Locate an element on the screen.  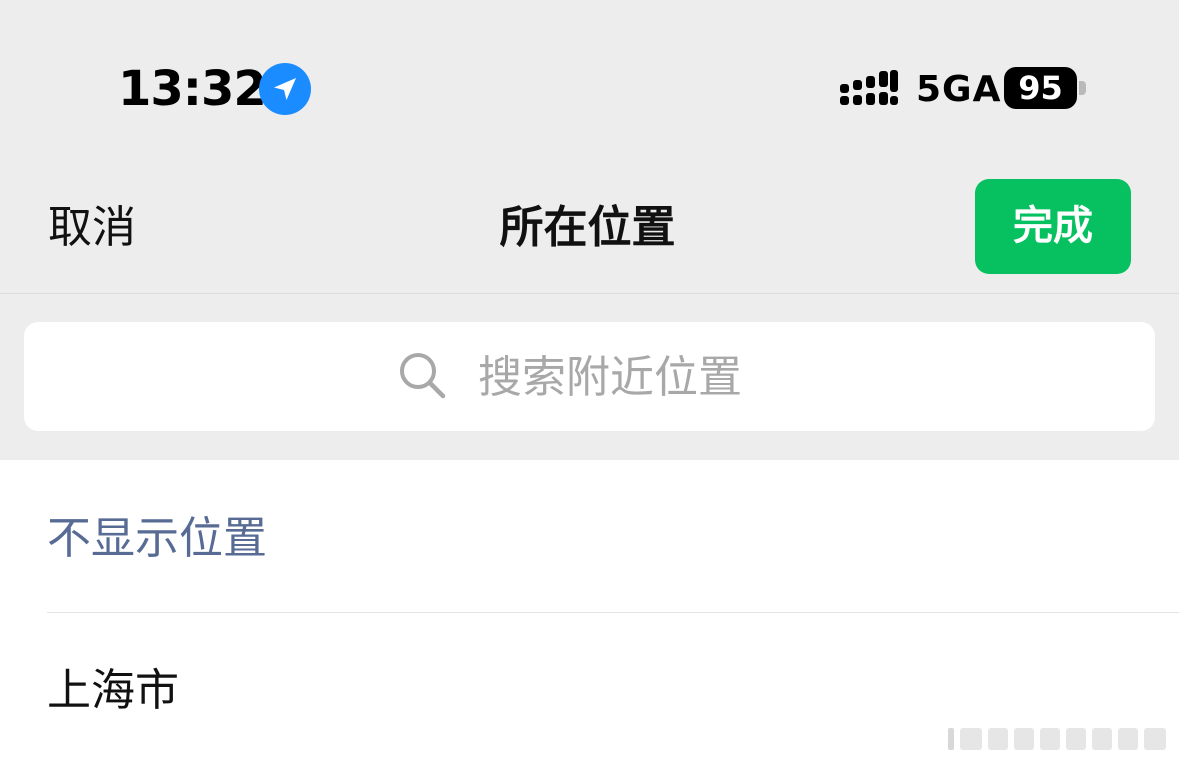
watermark-logo is located at coordinates (1058, 738).